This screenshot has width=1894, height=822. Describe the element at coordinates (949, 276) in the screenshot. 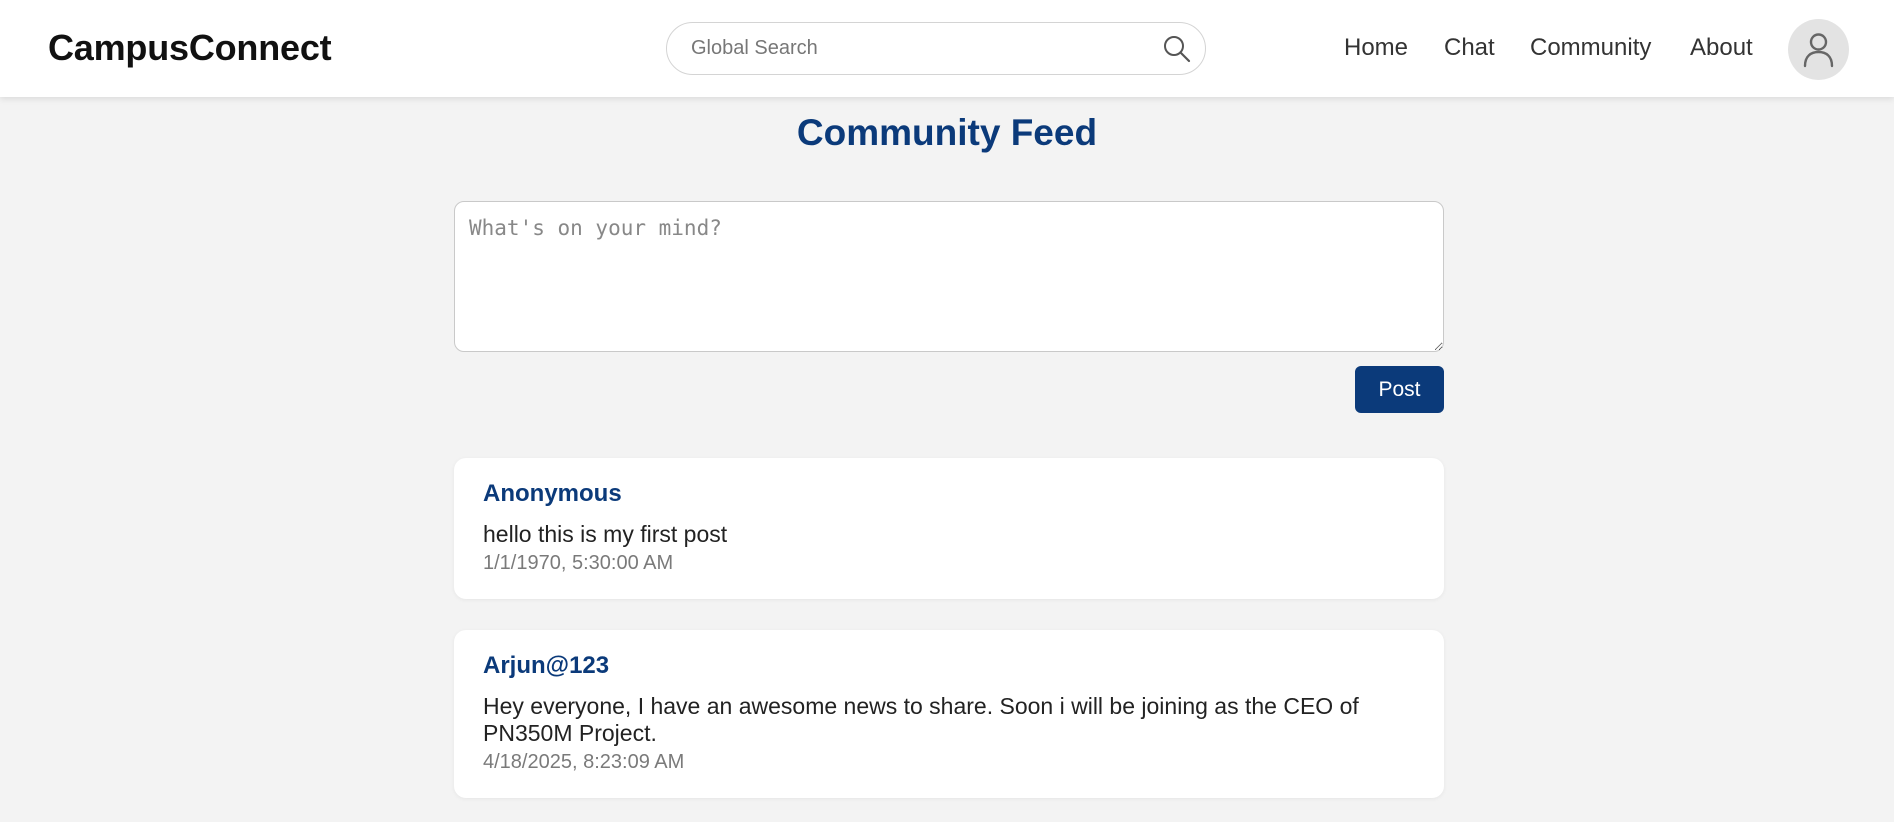

I see `post-composer-textarea` at that location.